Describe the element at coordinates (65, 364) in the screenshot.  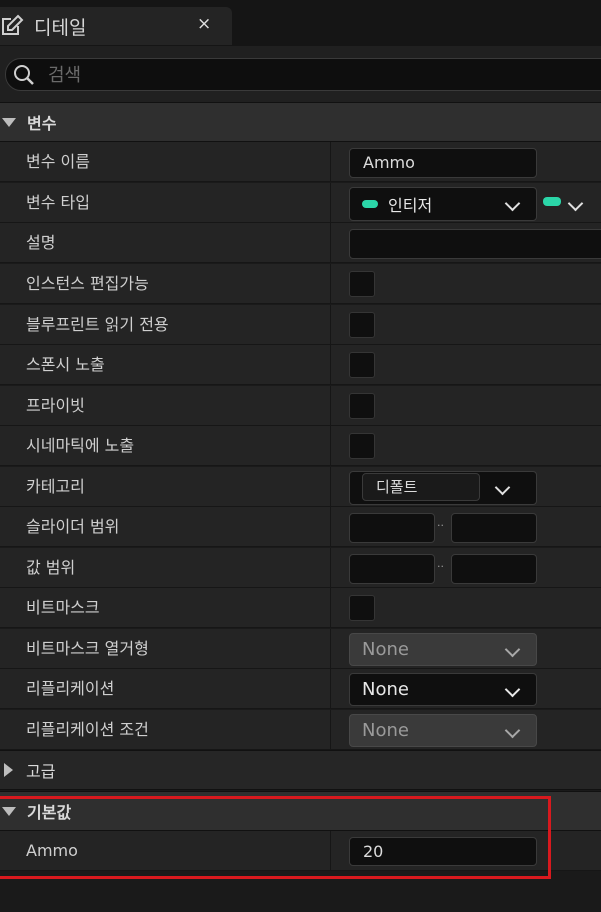
I see `row-label: 스폰시 노출` at that location.